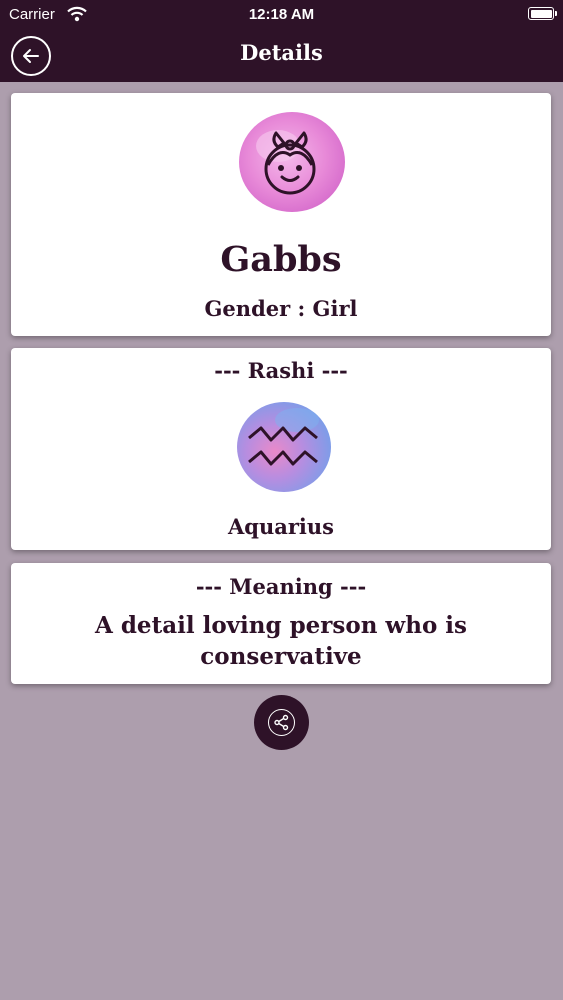  What do you see at coordinates (284, 447) in the screenshot?
I see `aquarius-icon` at bounding box center [284, 447].